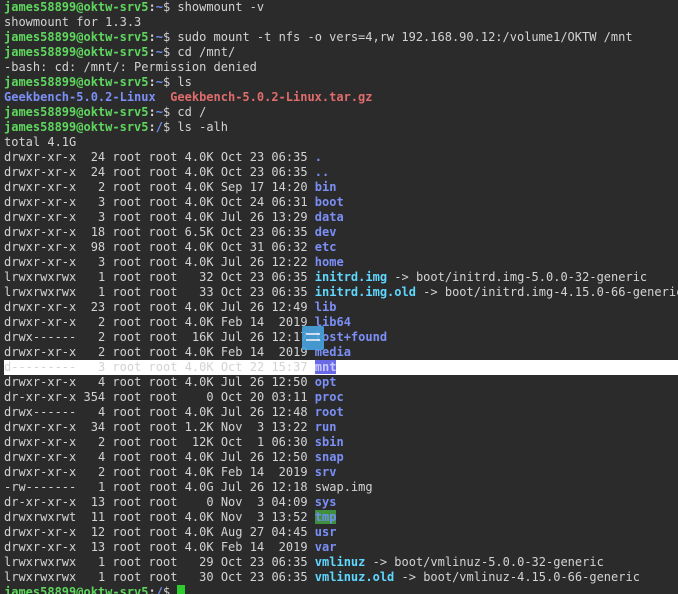  I want to click on file-name: home, so click(329, 262).